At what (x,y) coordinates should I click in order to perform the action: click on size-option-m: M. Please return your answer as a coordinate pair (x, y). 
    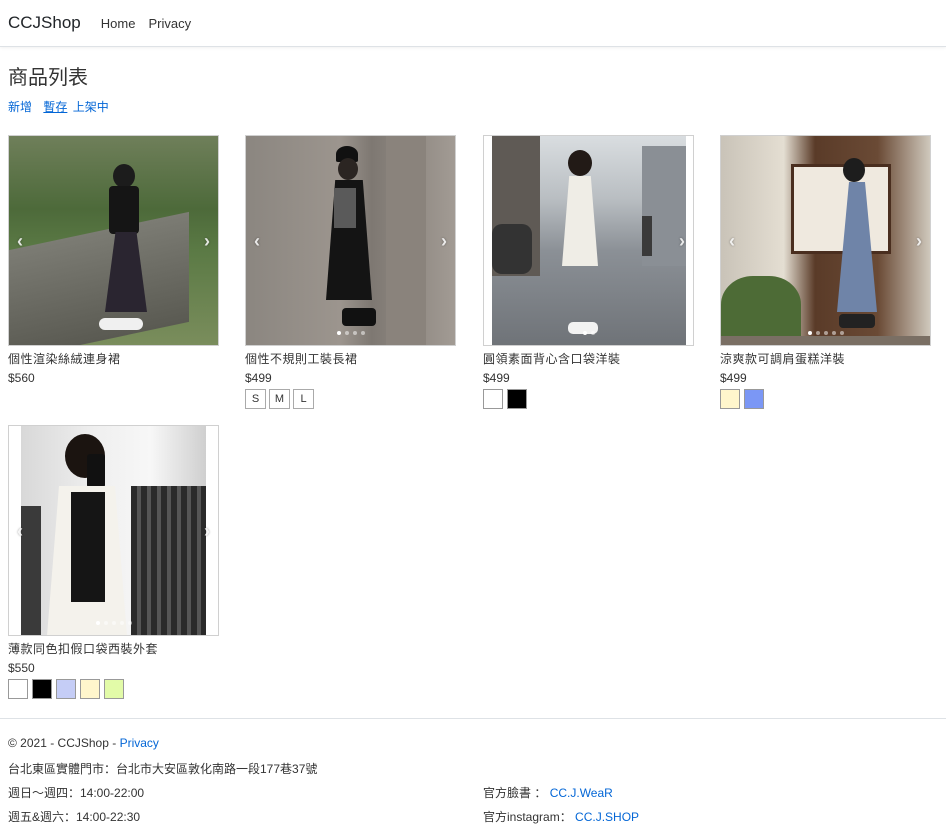
    Looking at the image, I should click on (279, 399).